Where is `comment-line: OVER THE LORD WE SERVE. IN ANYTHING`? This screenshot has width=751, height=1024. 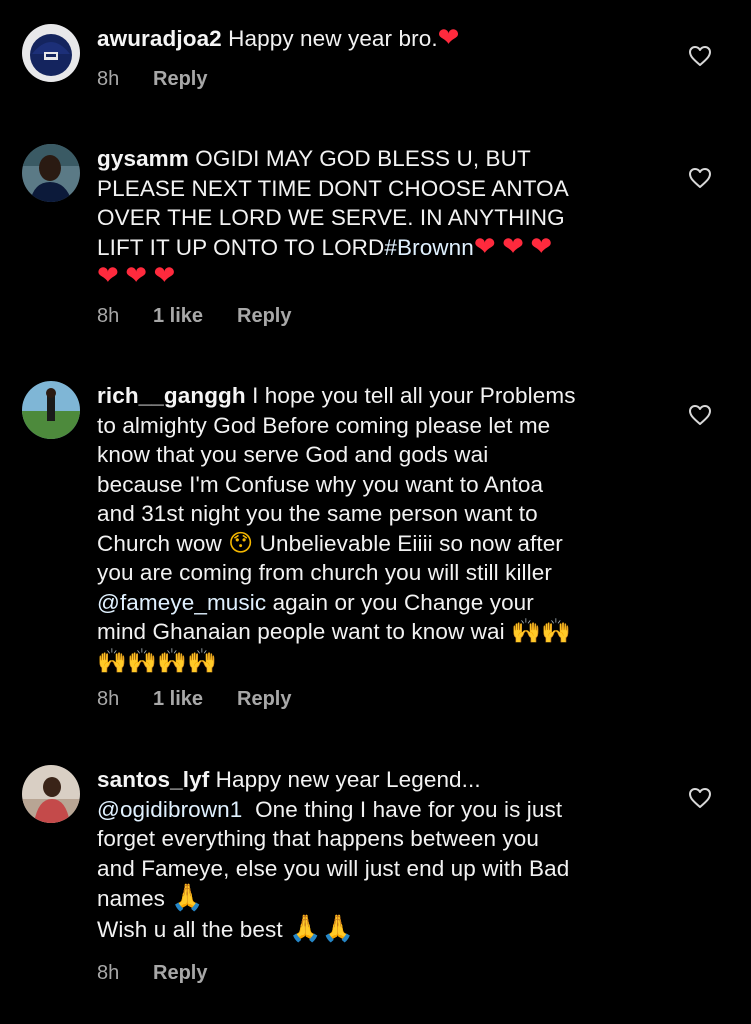 comment-line: OVER THE LORD WE SERVE. IN ANYTHING is located at coordinates (331, 217).